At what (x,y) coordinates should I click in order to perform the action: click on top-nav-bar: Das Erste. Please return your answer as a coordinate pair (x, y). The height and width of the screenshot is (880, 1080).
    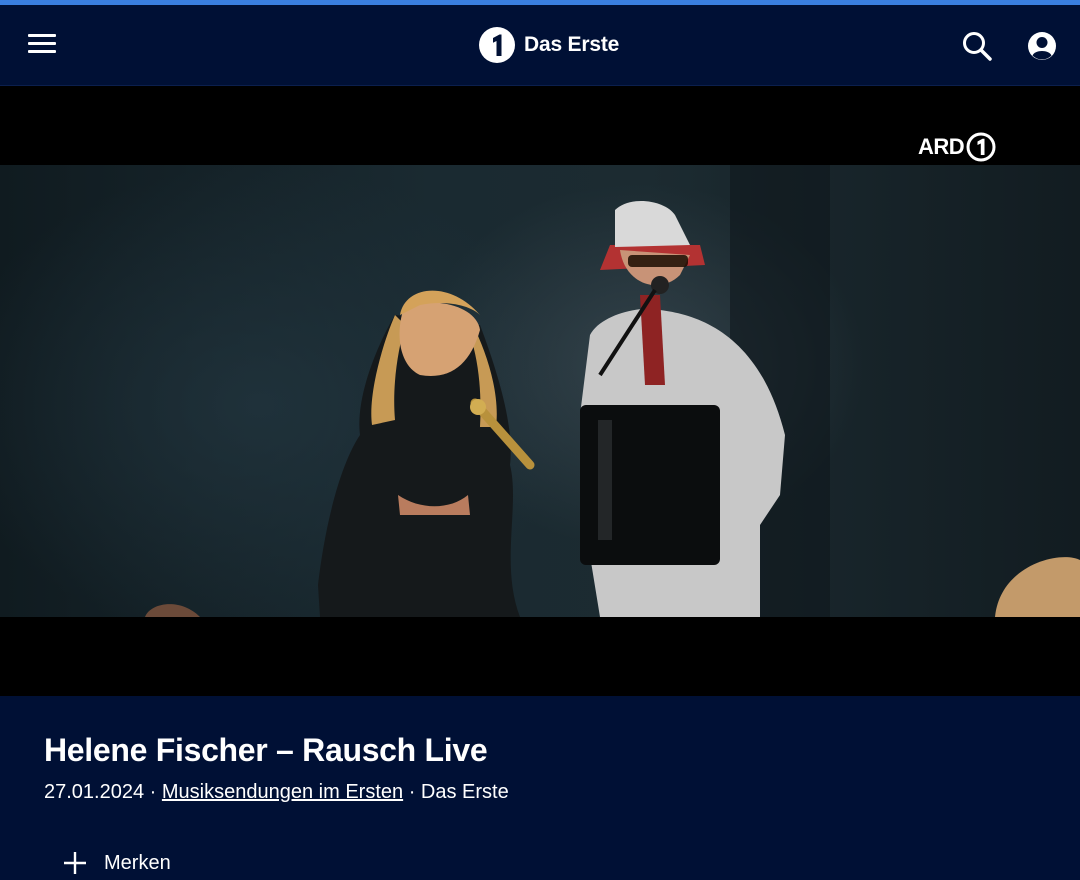
    Looking at the image, I should click on (540, 45).